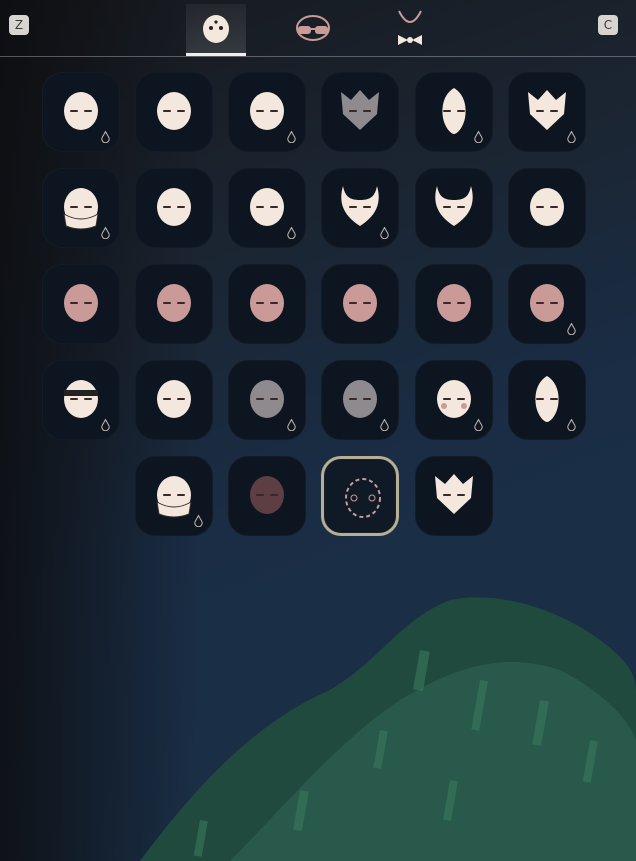 The width and height of the screenshot is (636, 861). I want to click on mask-round-dark-icon, so click(267, 495).